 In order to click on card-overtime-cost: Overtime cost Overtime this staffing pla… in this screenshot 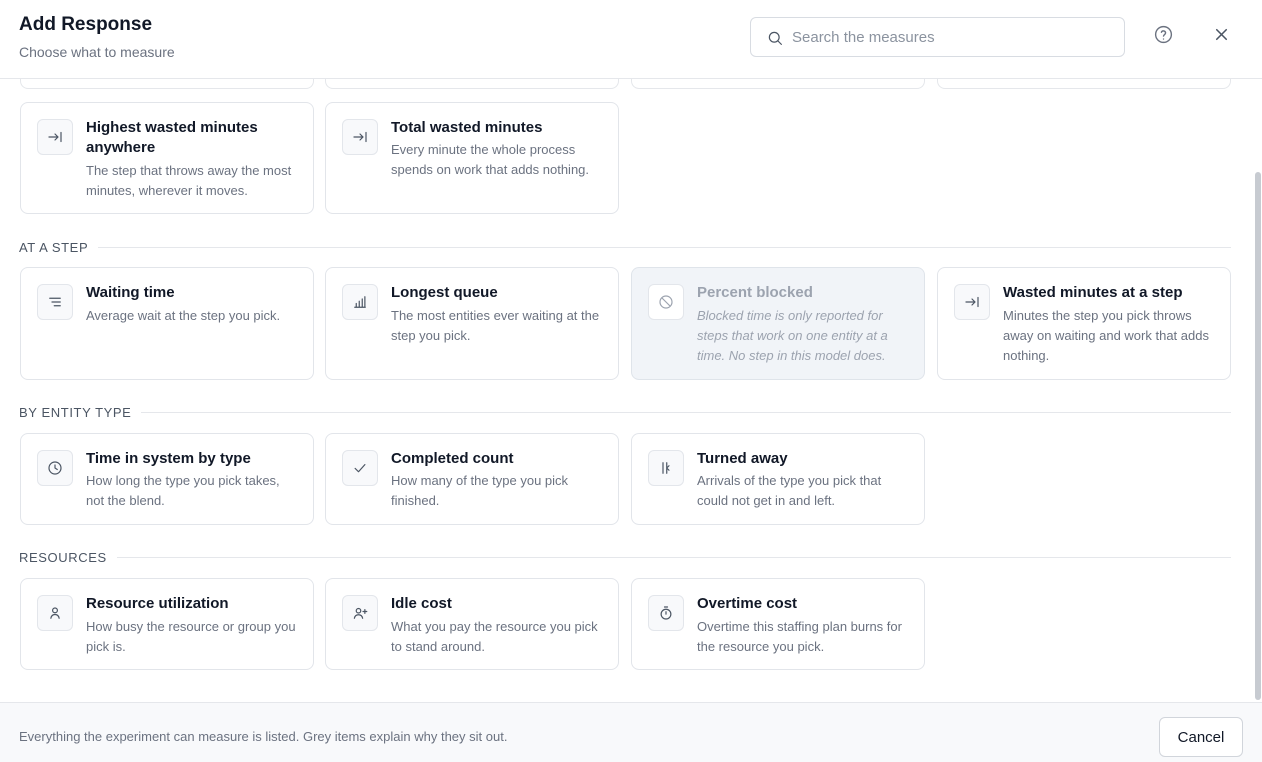, I will do `click(778, 624)`.